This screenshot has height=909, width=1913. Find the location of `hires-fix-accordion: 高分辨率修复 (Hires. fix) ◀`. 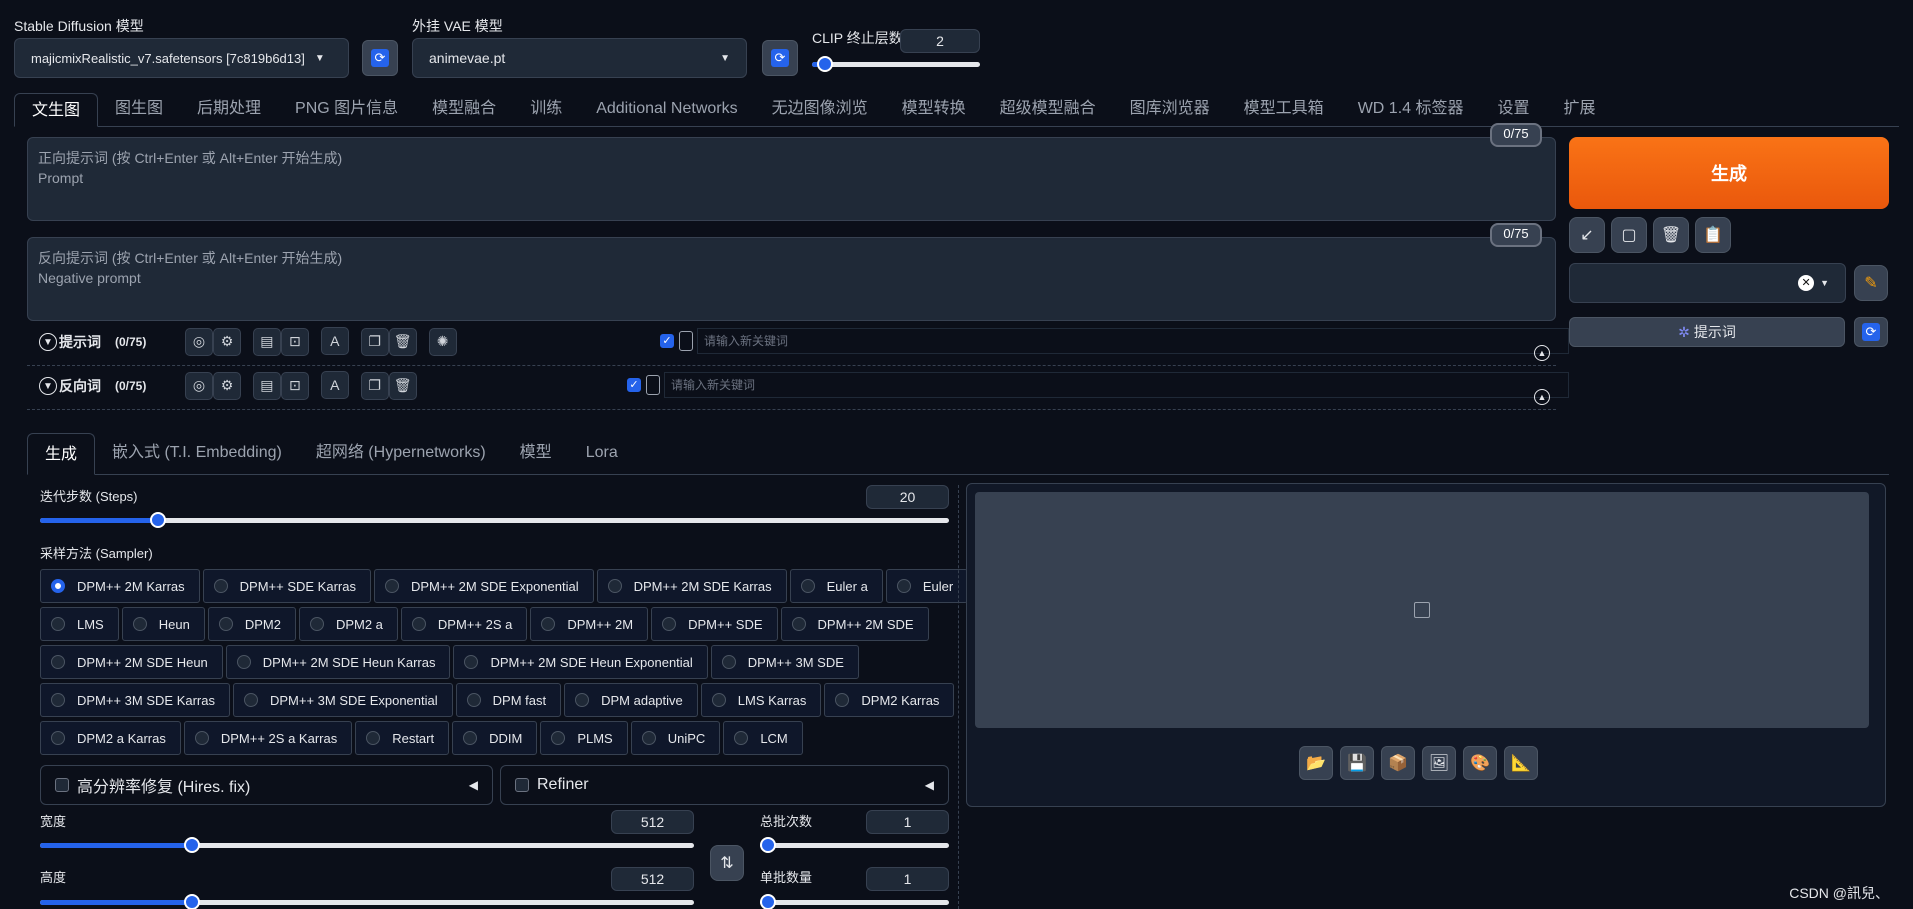

hires-fix-accordion: 高分辨率修复 (Hires. fix) ◀ is located at coordinates (266, 785).